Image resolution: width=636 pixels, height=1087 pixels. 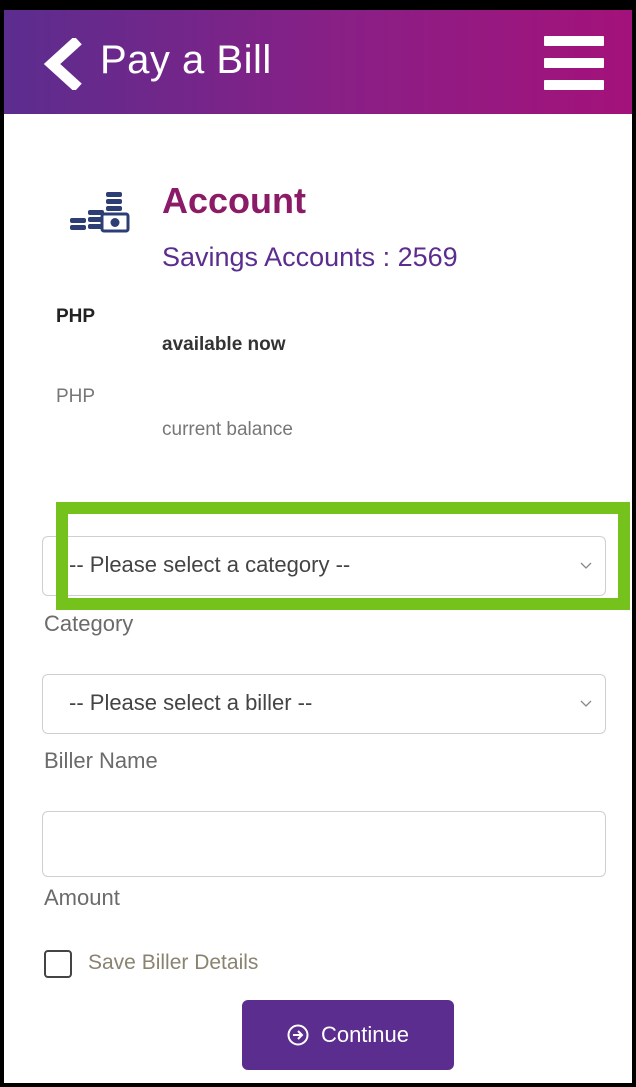 I want to click on menu-button, so click(x=574, y=63).